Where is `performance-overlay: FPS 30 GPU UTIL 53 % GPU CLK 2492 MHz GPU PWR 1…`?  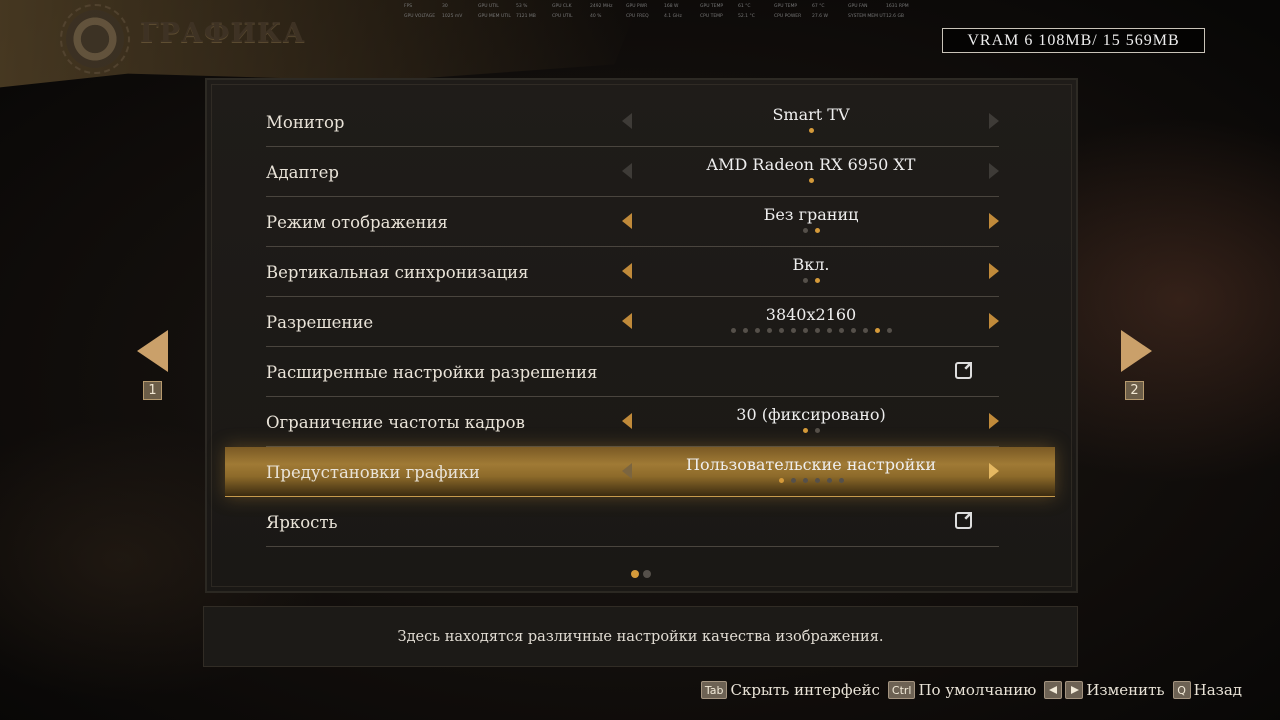
performance-overlay: FPS 30 GPU UTIL 53 % GPU CLK 2492 MHz GPU PWR 1… is located at coordinates (664, 12).